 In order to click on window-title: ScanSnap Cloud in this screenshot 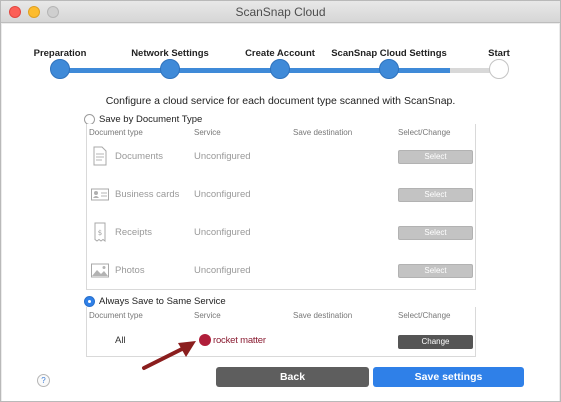, I will do `click(280, 12)`.